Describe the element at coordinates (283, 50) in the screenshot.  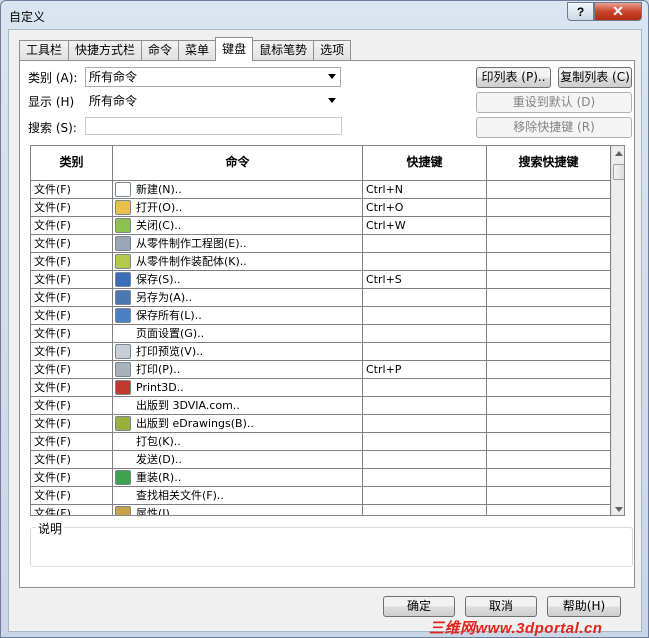
I see `tab-5: 鼠标笔势` at that location.